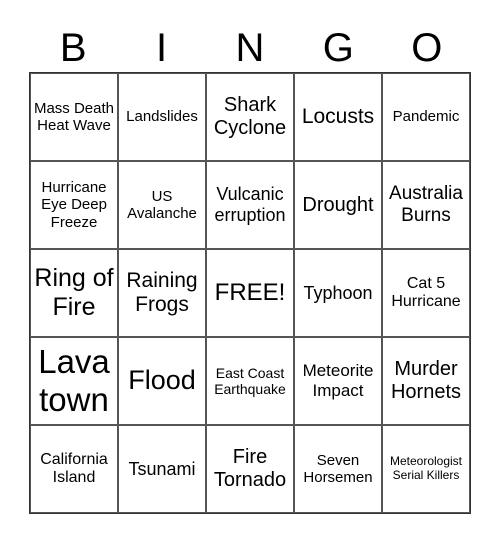 This screenshot has height=544, width=500. I want to click on bingo-header: B I N G O, so click(250, 48).